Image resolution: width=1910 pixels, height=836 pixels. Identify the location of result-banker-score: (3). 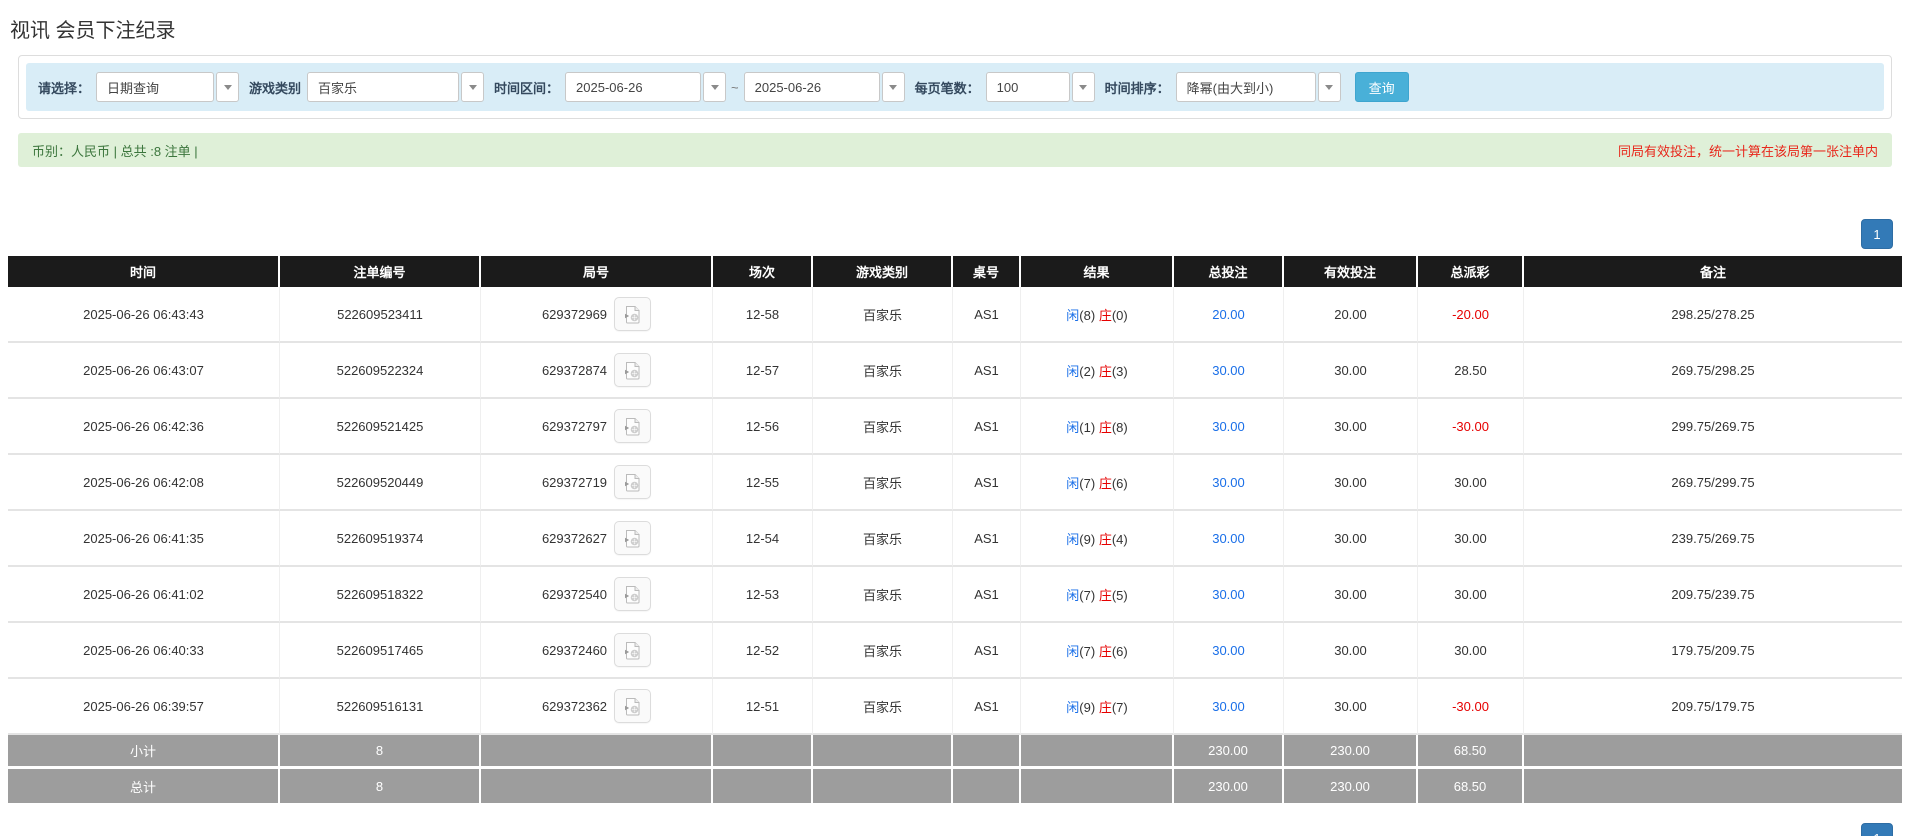
(1119, 371).